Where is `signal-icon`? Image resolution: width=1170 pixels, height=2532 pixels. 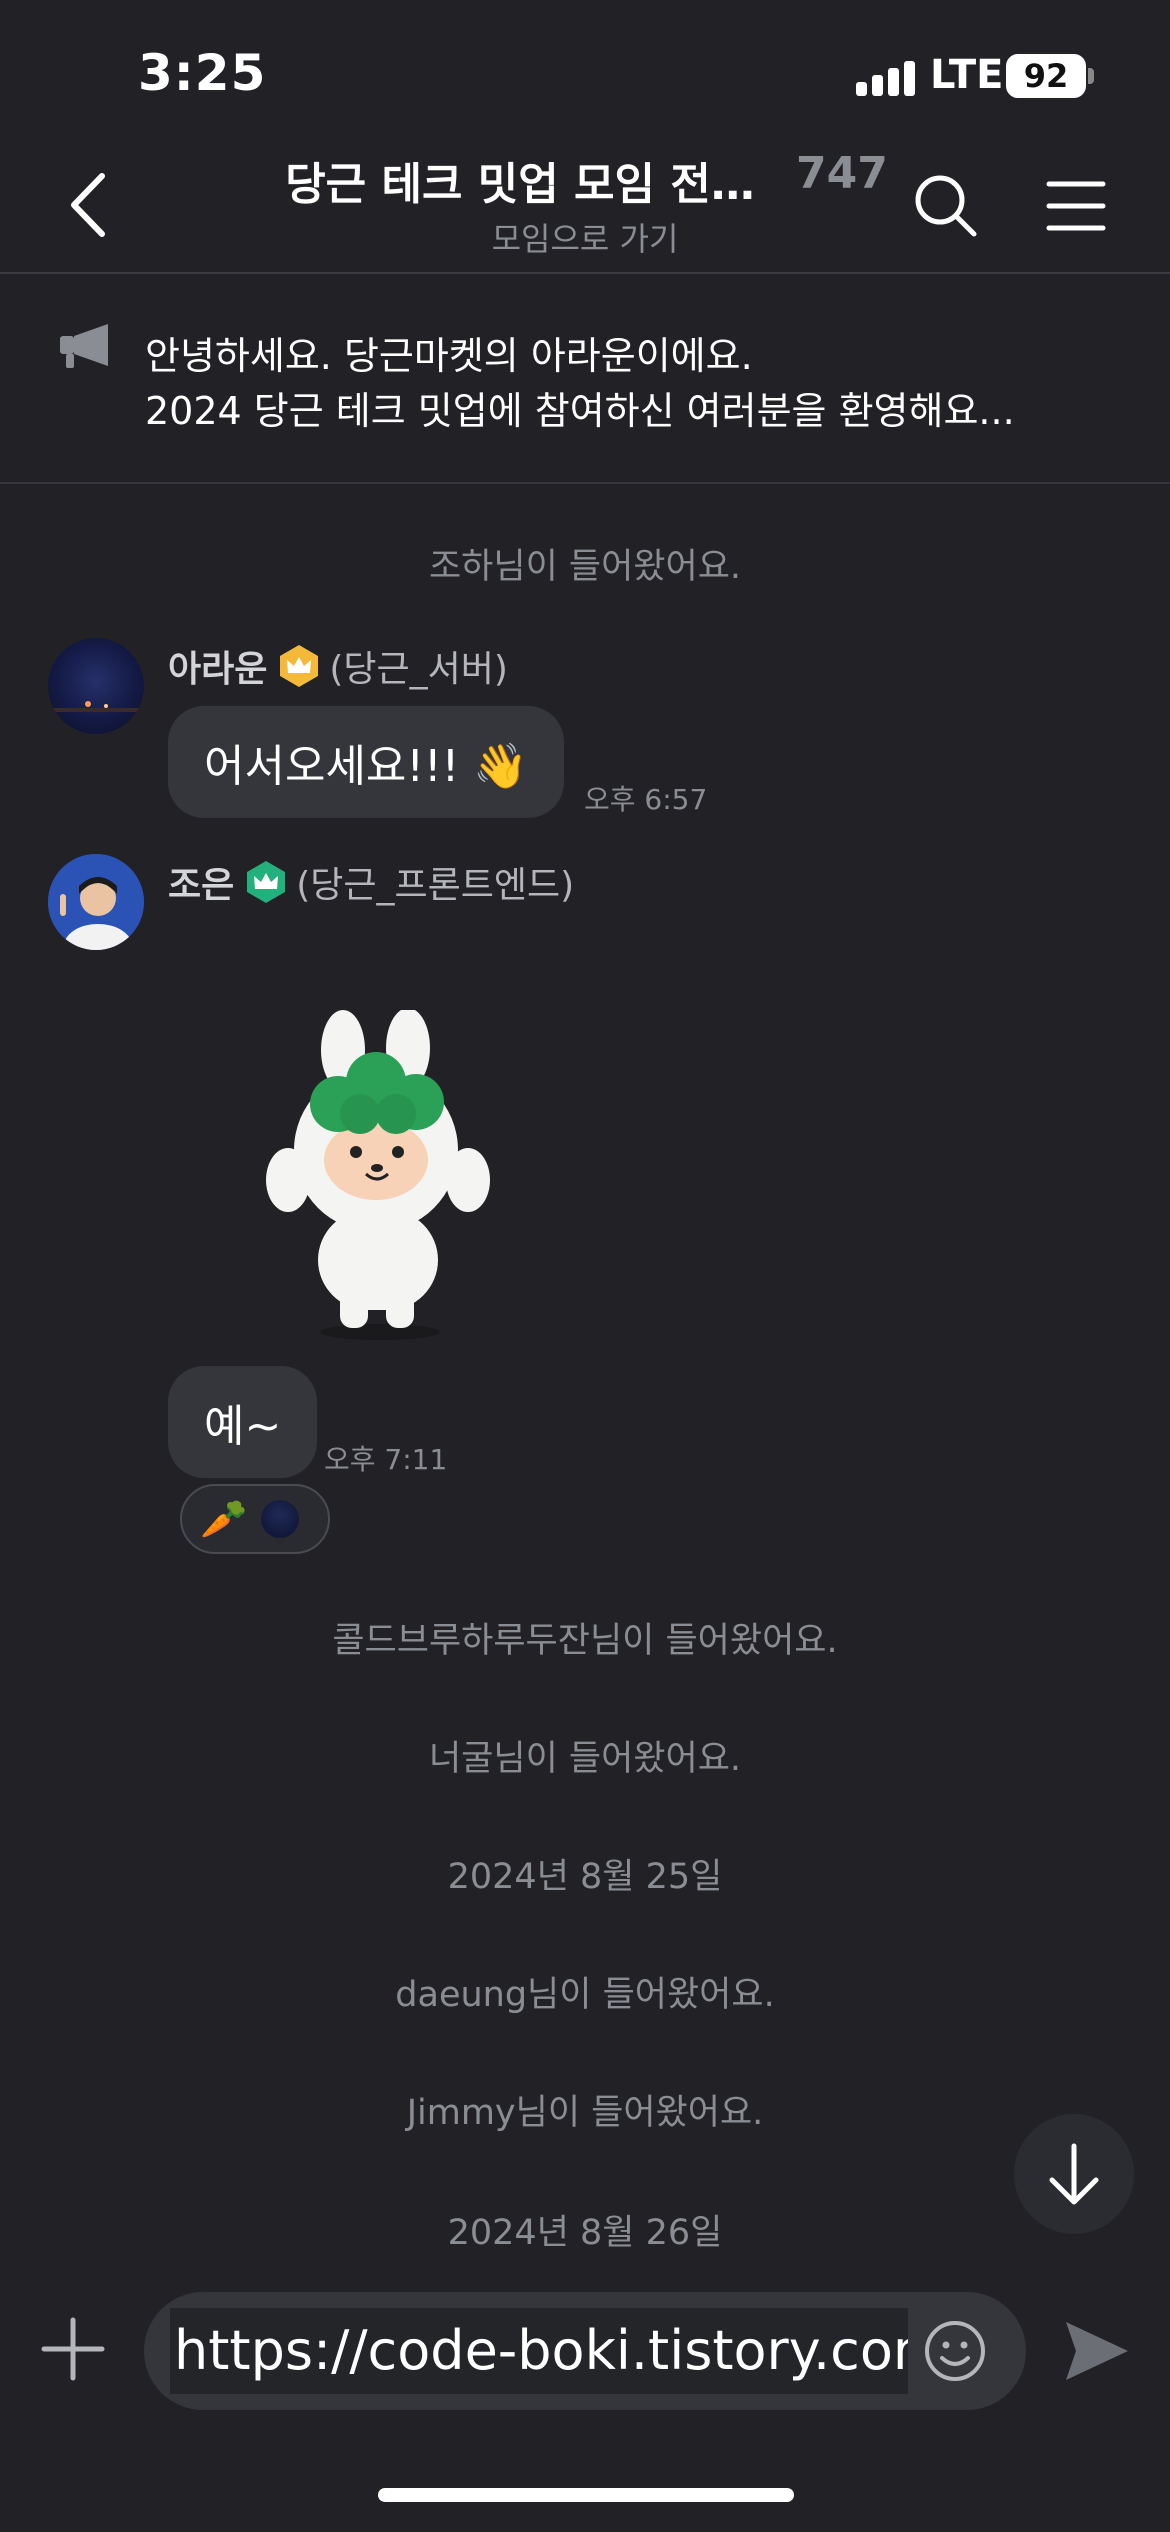 signal-icon is located at coordinates (886, 78).